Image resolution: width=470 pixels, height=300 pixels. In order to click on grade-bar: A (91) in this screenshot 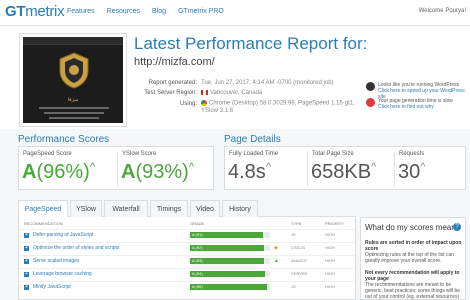, I will do `click(230, 235)`.